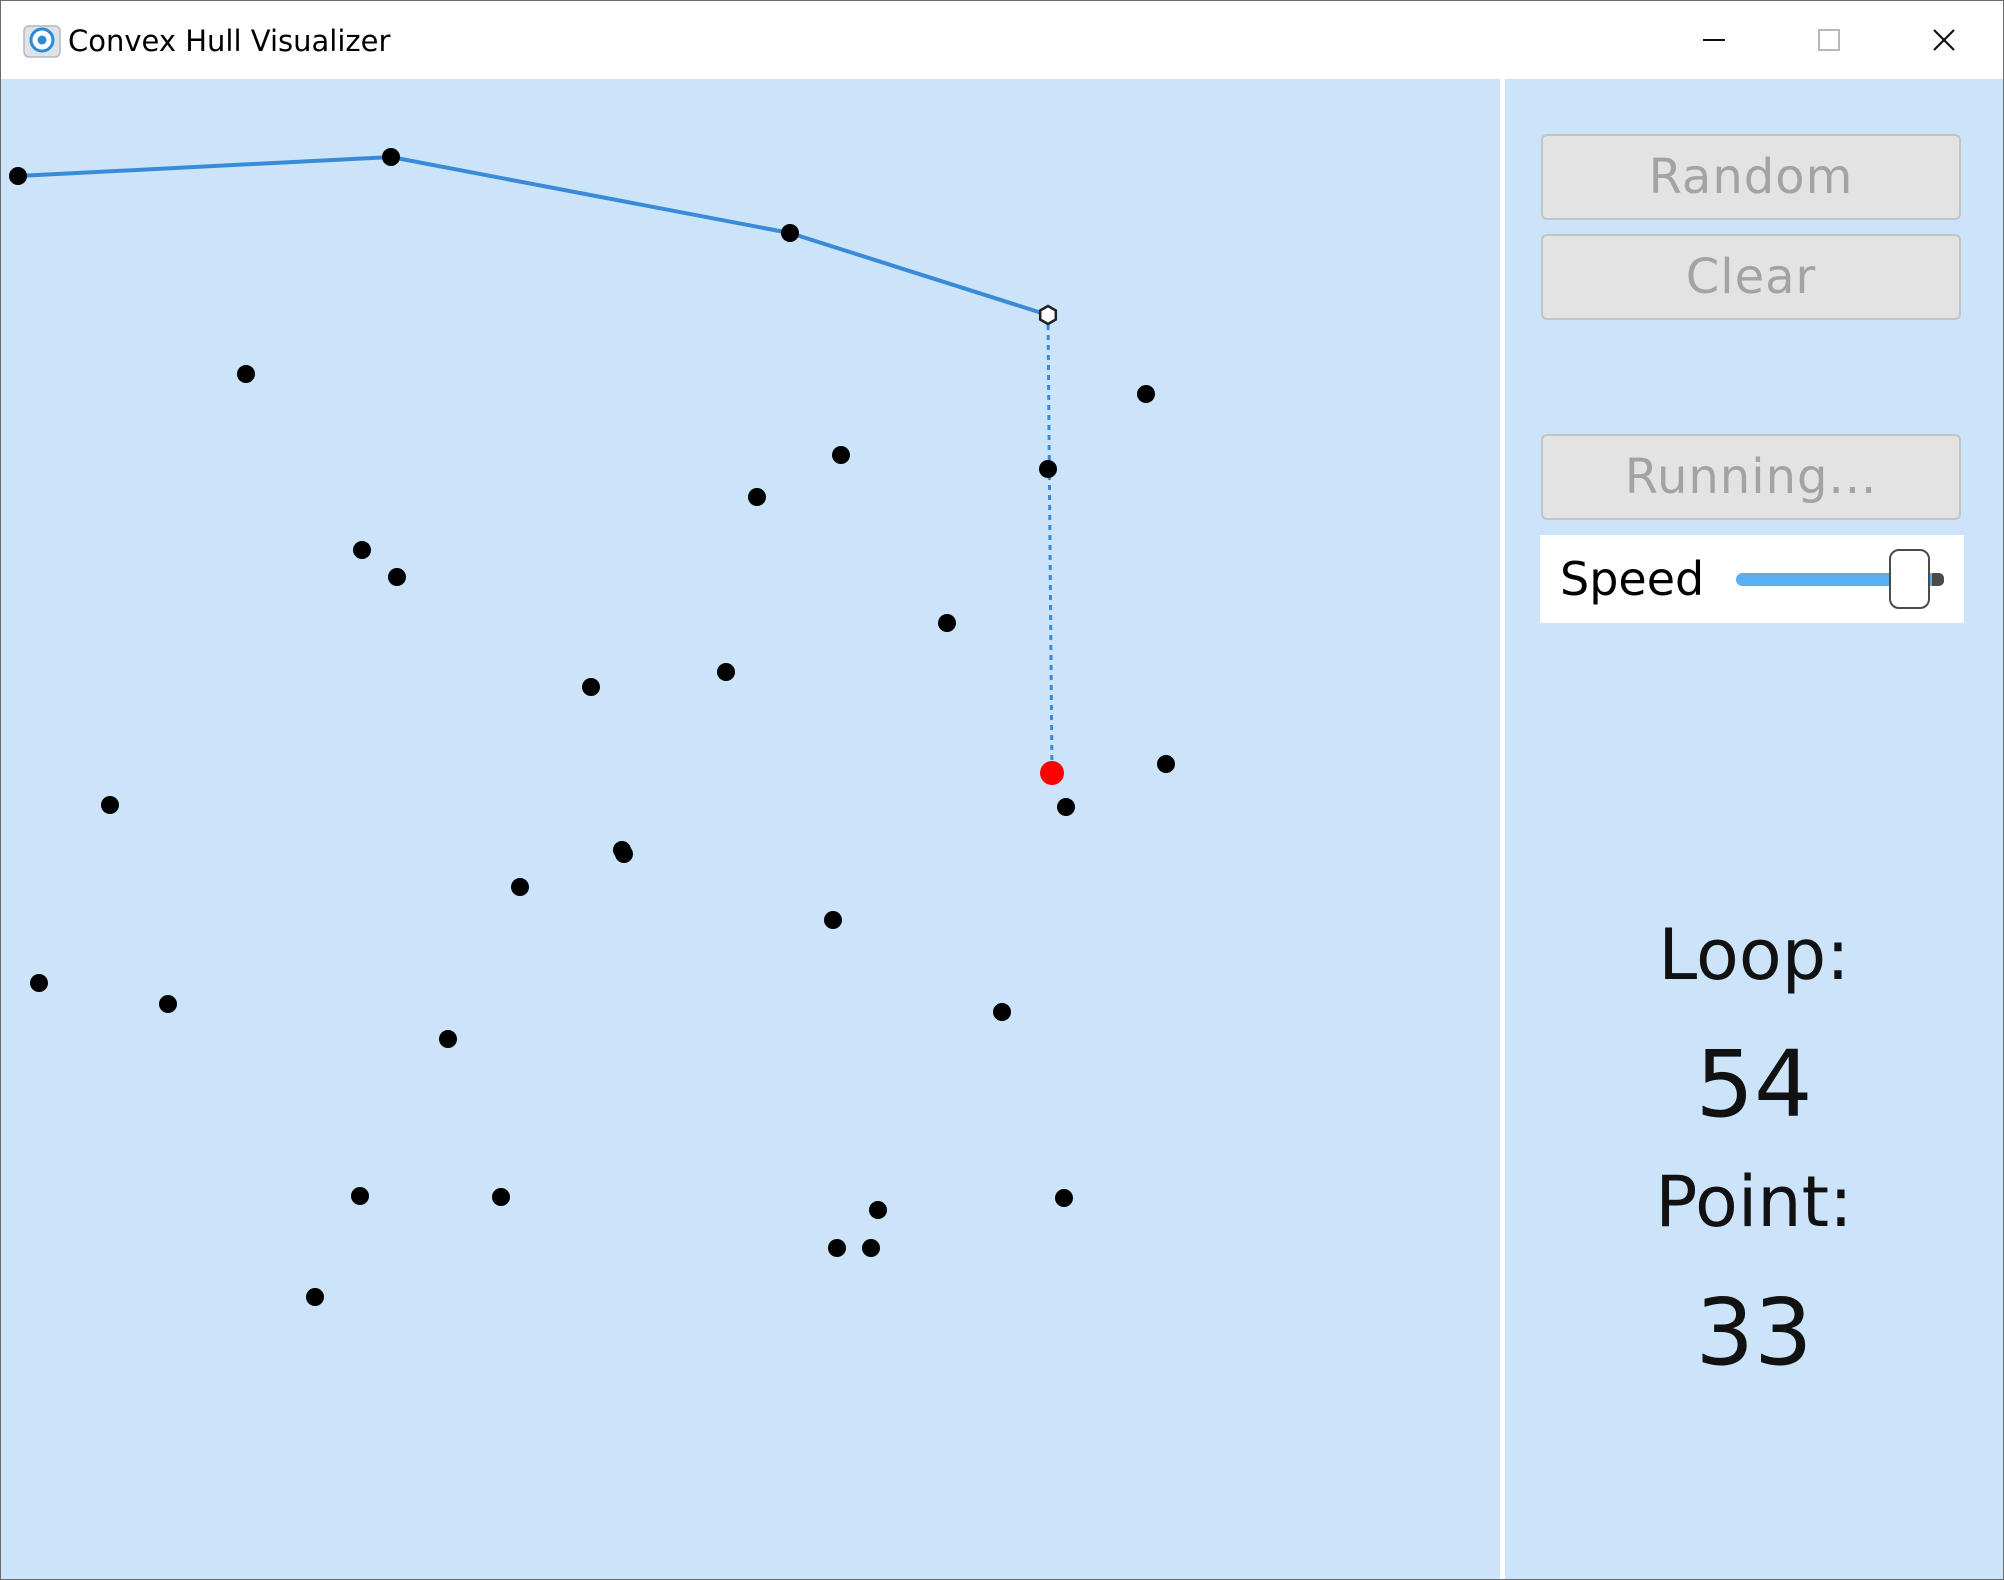  What do you see at coordinates (1050, 544) in the screenshot?
I see `candidate-line` at bounding box center [1050, 544].